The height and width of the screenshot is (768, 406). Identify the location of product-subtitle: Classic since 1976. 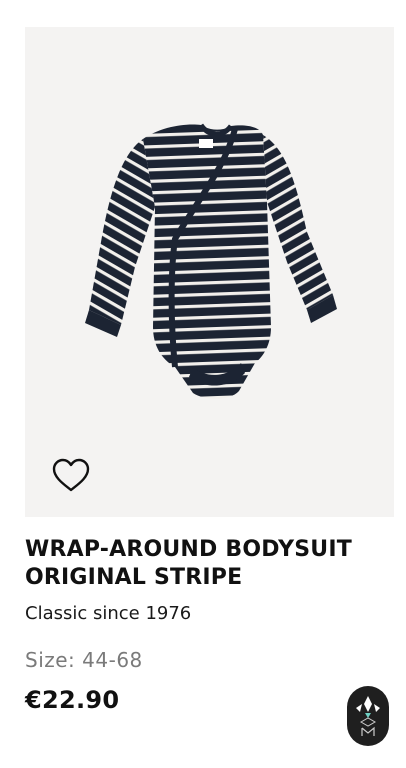
(108, 613).